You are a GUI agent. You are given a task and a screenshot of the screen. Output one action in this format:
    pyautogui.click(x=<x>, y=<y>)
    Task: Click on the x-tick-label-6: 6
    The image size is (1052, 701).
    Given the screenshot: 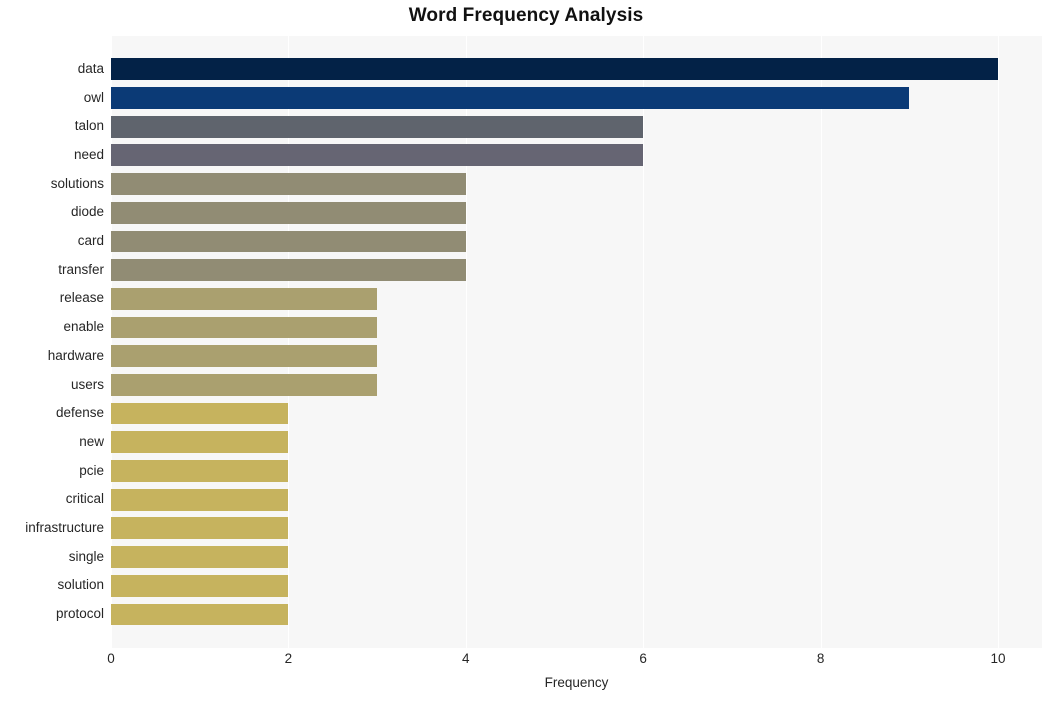 What is the action you would take?
    pyautogui.click(x=643, y=658)
    